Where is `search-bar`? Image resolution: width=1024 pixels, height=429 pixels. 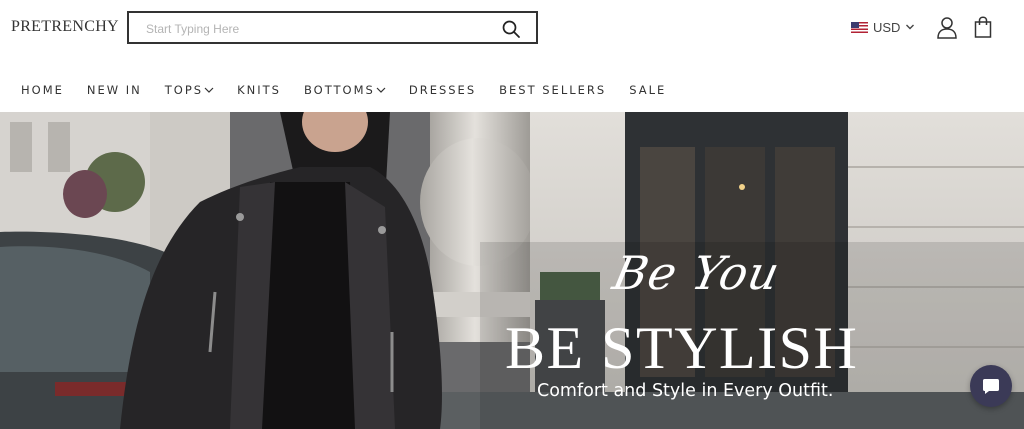
search-bar is located at coordinates (332, 27).